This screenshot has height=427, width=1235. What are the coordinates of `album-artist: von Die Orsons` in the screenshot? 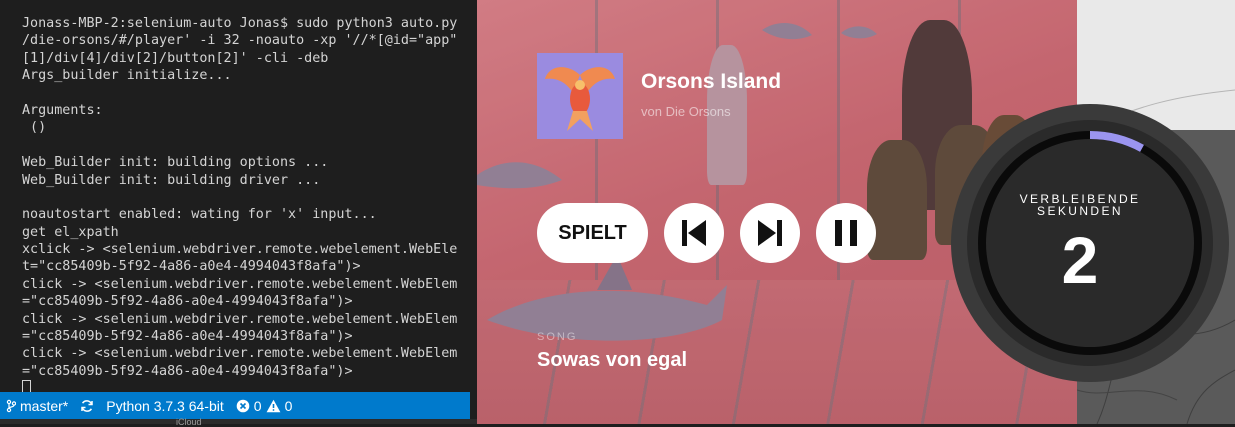 It's located at (686, 111).